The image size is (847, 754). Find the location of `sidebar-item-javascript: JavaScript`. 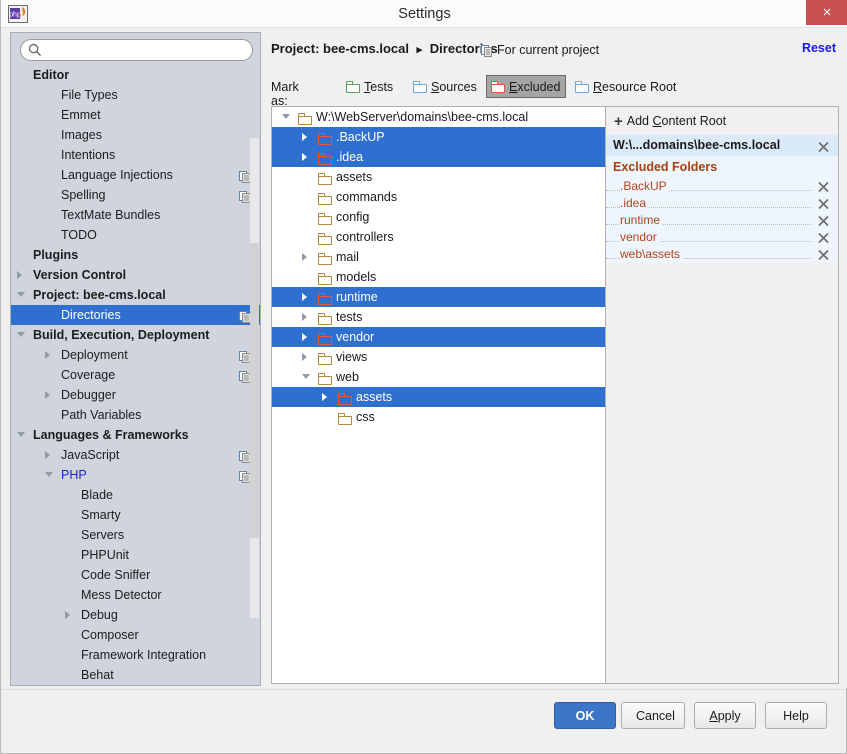

sidebar-item-javascript: JavaScript is located at coordinates (135, 455).